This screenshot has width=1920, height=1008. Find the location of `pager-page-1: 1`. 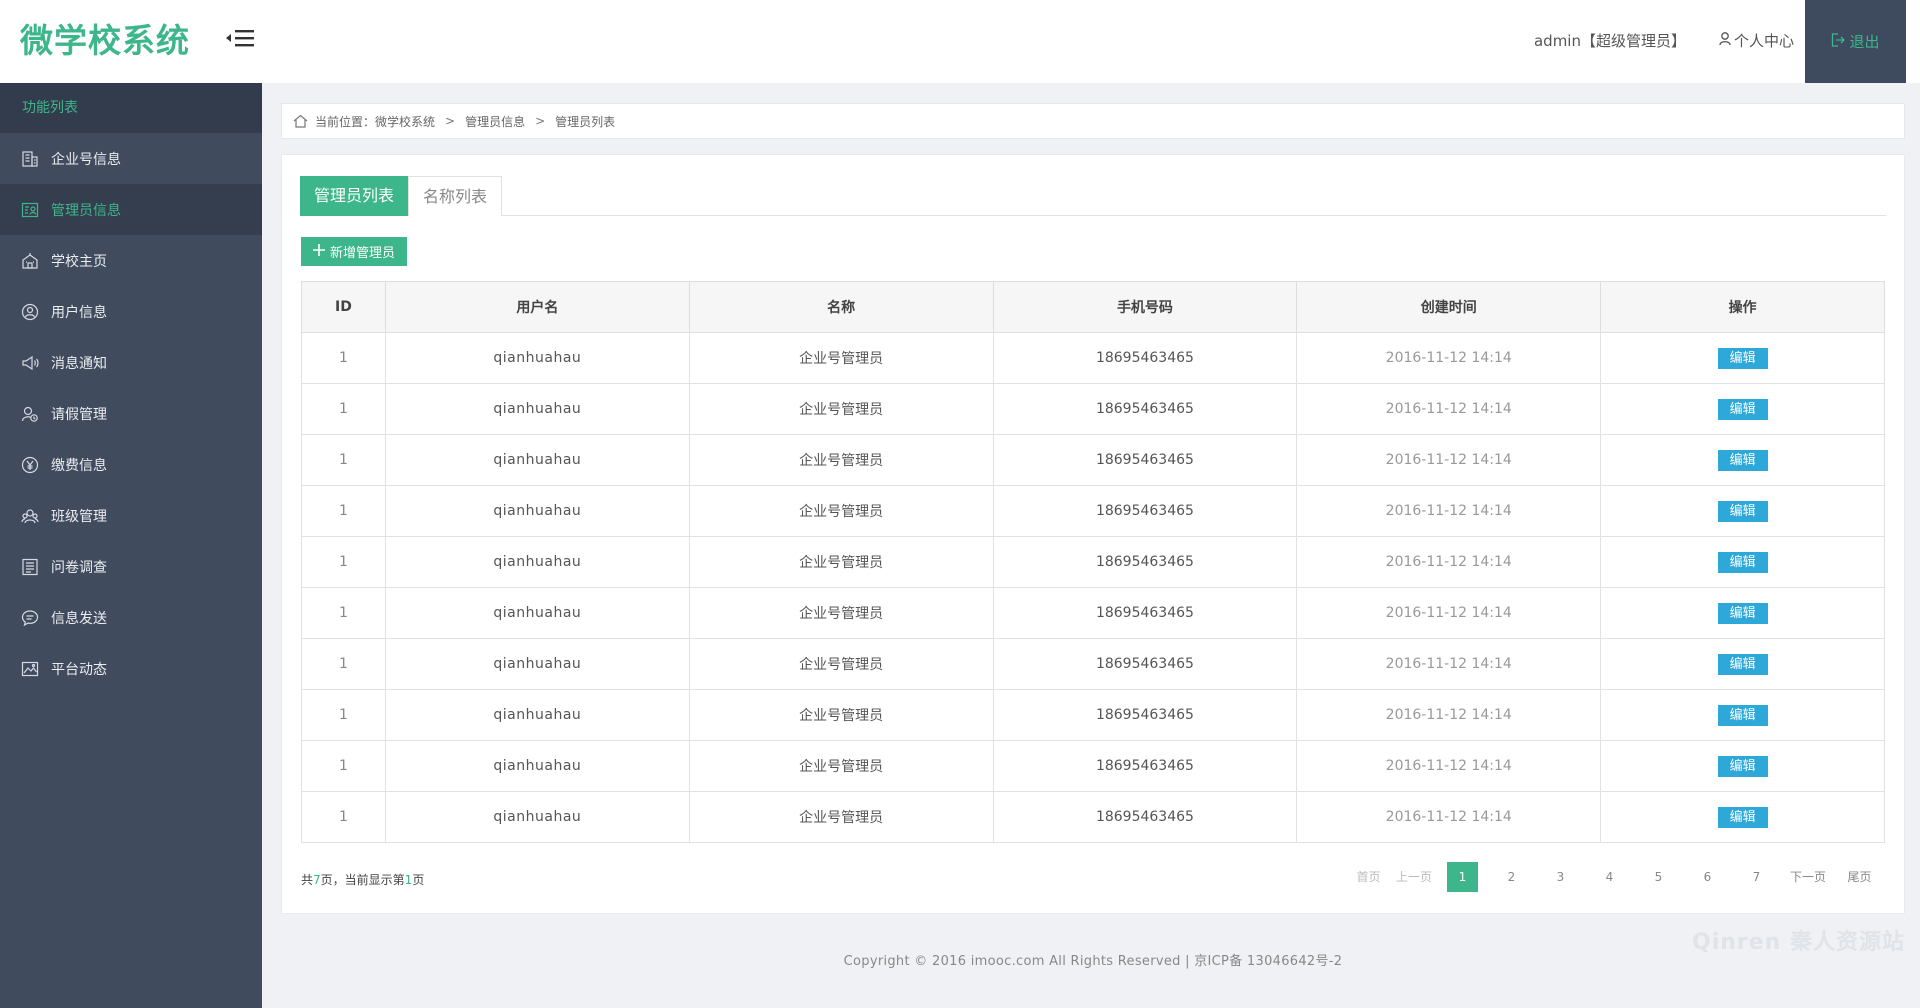

pager-page-1: 1 is located at coordinates (1462, 877).